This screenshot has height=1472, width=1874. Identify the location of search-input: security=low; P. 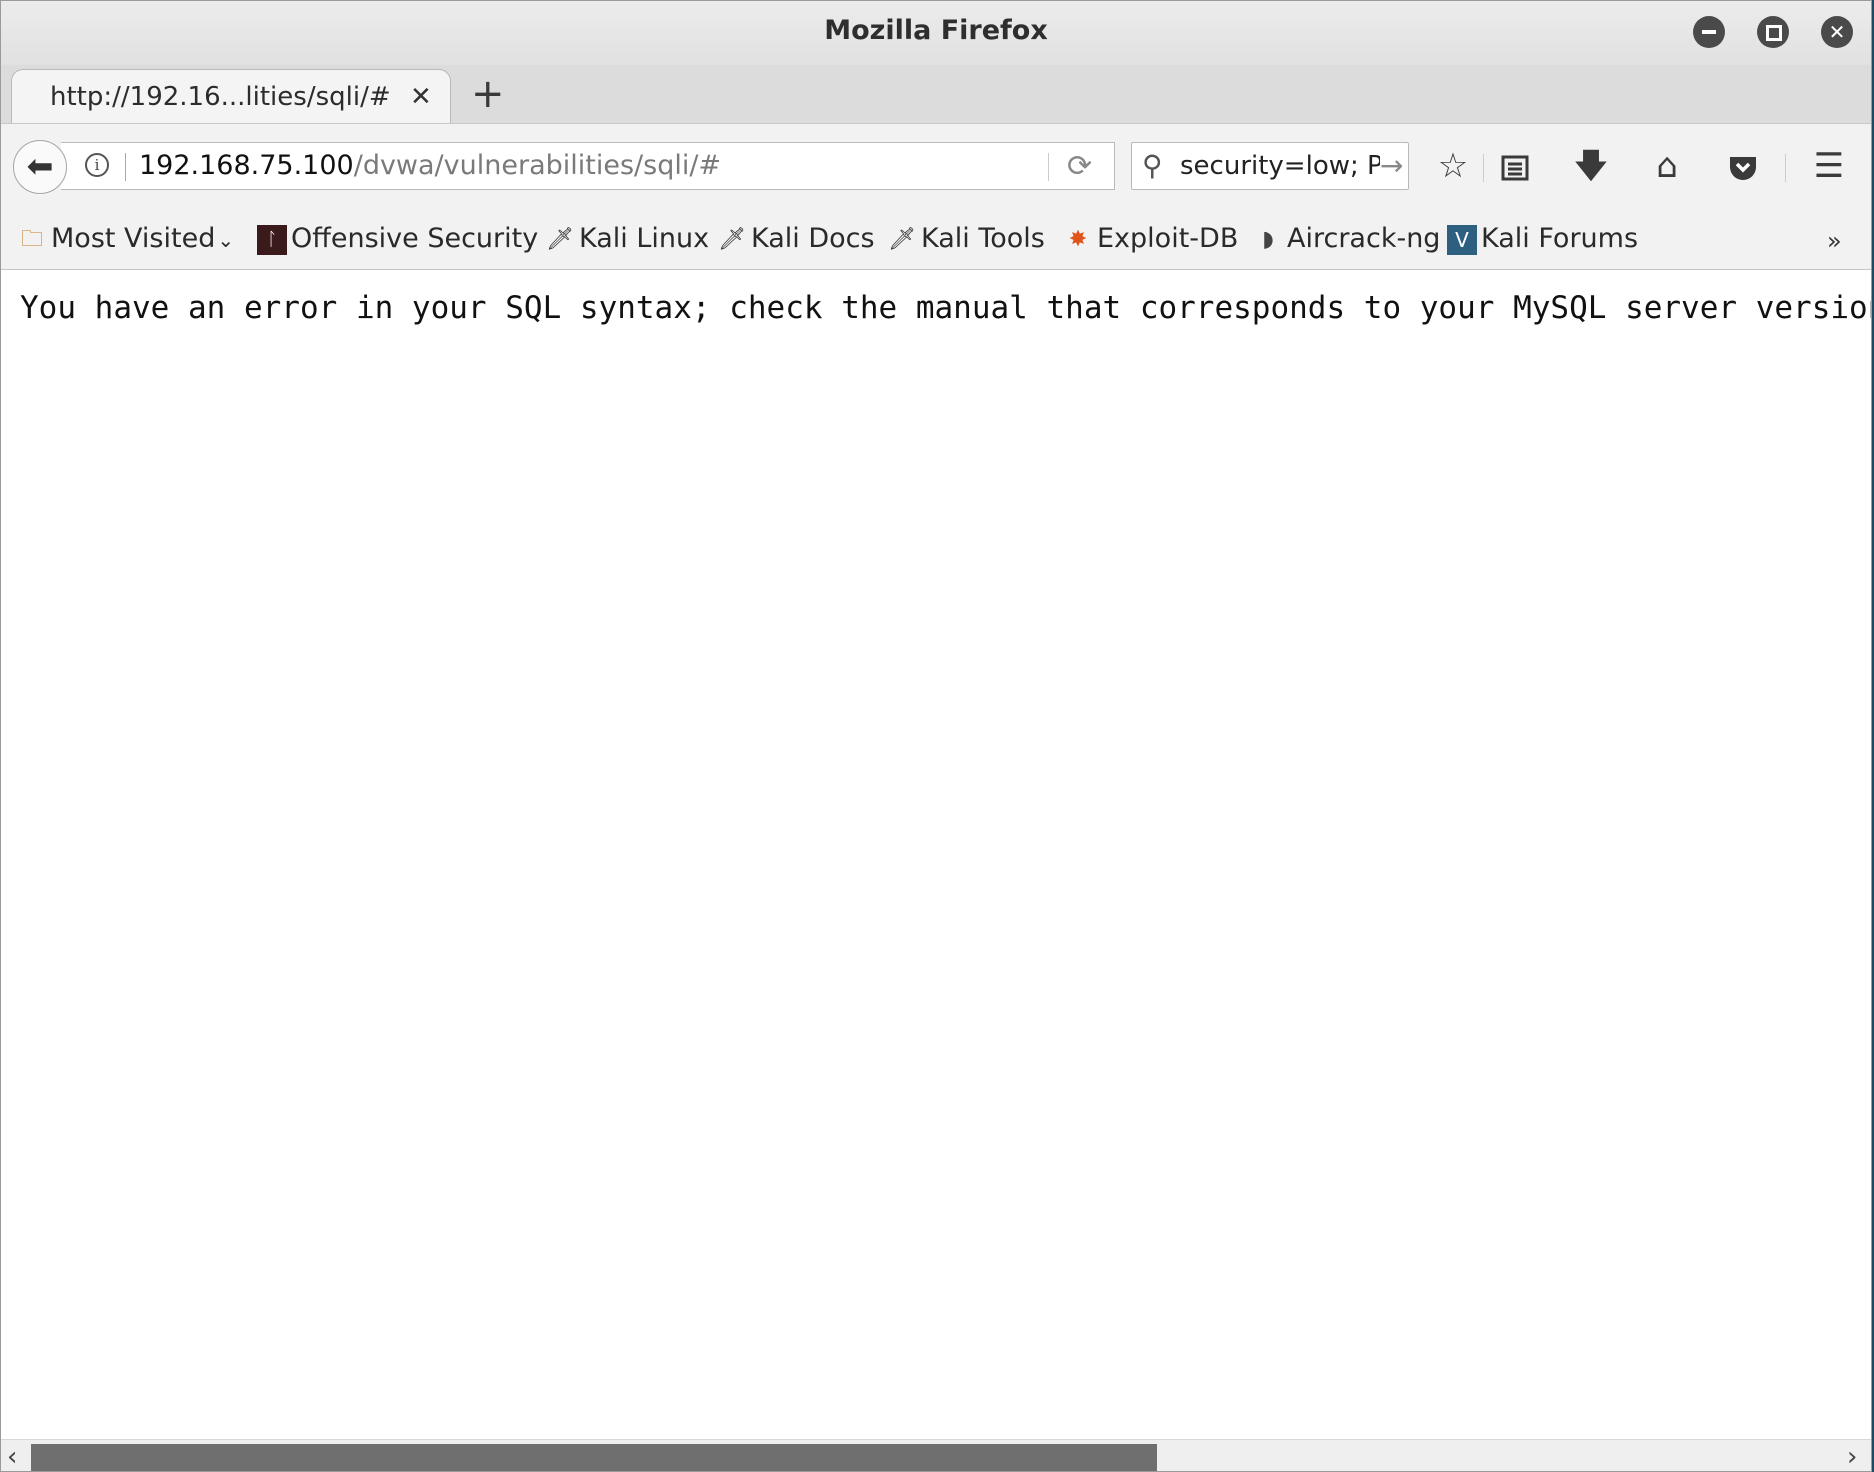
(1281, 166).